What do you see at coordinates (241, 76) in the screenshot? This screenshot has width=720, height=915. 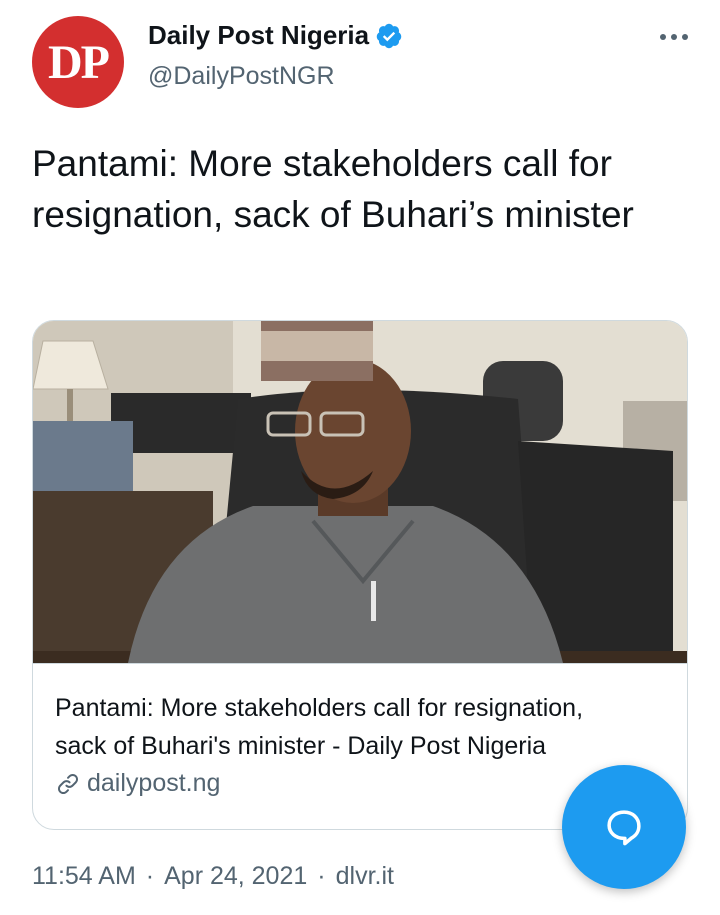 I see `author-handle: @DailyPostNGR` at bounding box center [241, 76].